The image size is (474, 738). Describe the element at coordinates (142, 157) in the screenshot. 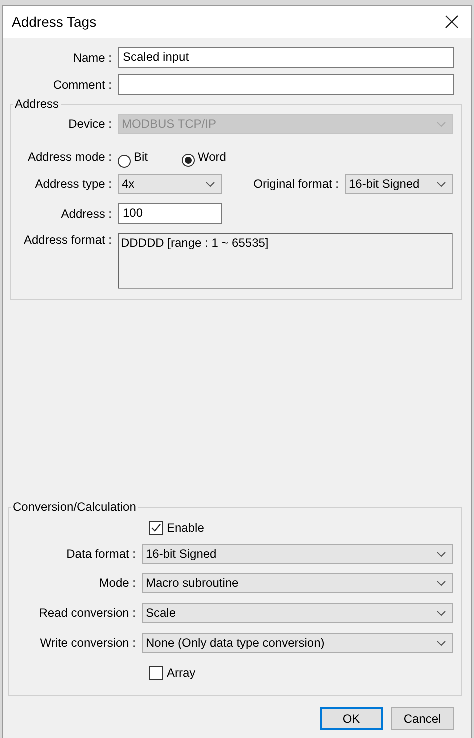

I see `radio-label: Bit` at that location.